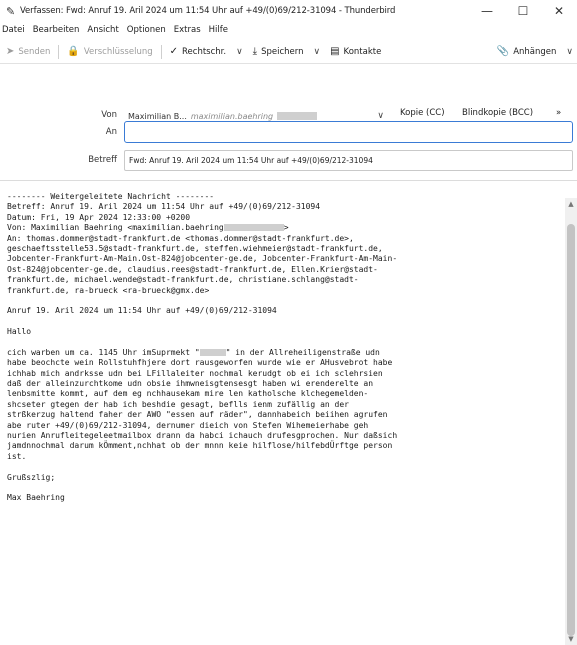 The height and width of the screenshot is (645, 577). I want to click on signature-line: Max Baehring, so click(36, 498).